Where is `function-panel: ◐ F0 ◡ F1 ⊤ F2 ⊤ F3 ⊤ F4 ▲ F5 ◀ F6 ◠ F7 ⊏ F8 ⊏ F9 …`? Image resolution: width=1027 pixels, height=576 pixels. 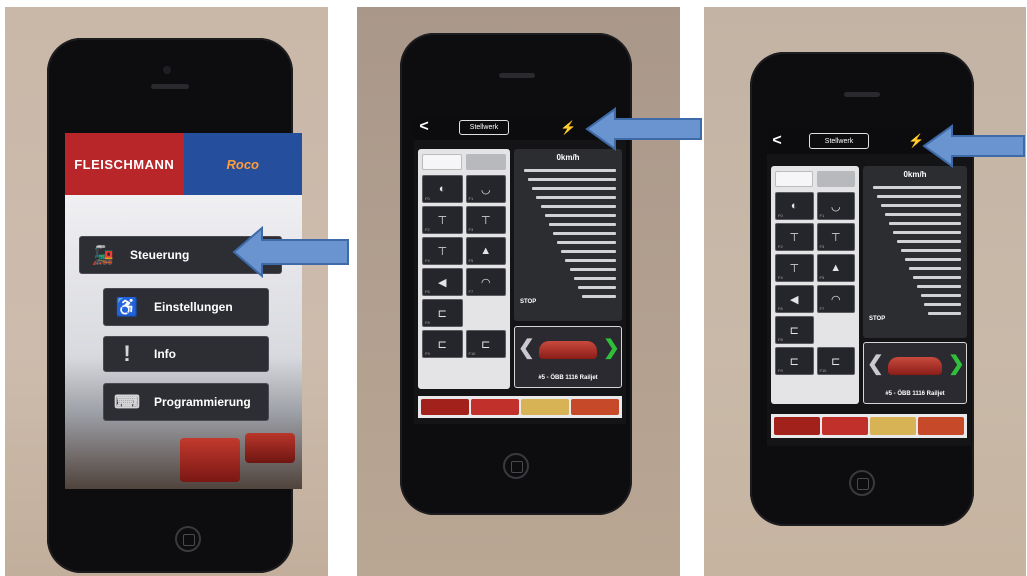 function-panel: ◐ F0 ◡ F1 ⊤ F2 ⊤ F3 ⊤ F4 ▲ F5 ◀ F6 ◠ F7 ⊏ F8 ⊏ F9 … is located at coordinates (815, 285).